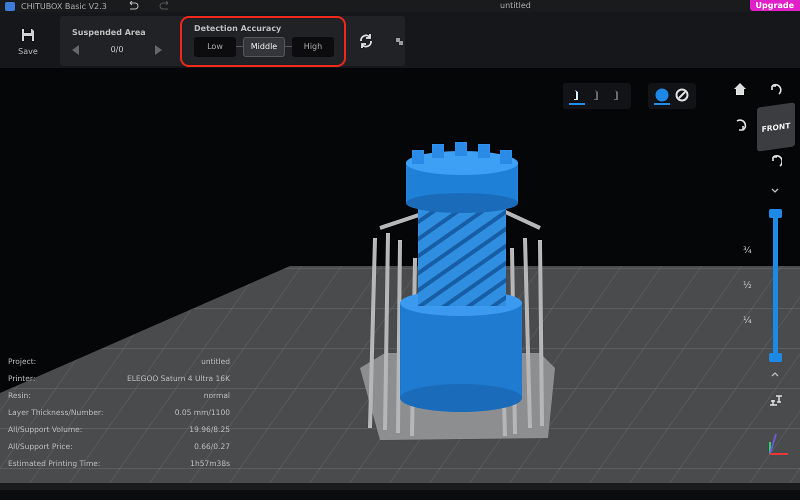  What do you see at coordinates (747, 321) in the screenshot?
I see `slider-tick-label: ¼` at bounding box center [747, 321].